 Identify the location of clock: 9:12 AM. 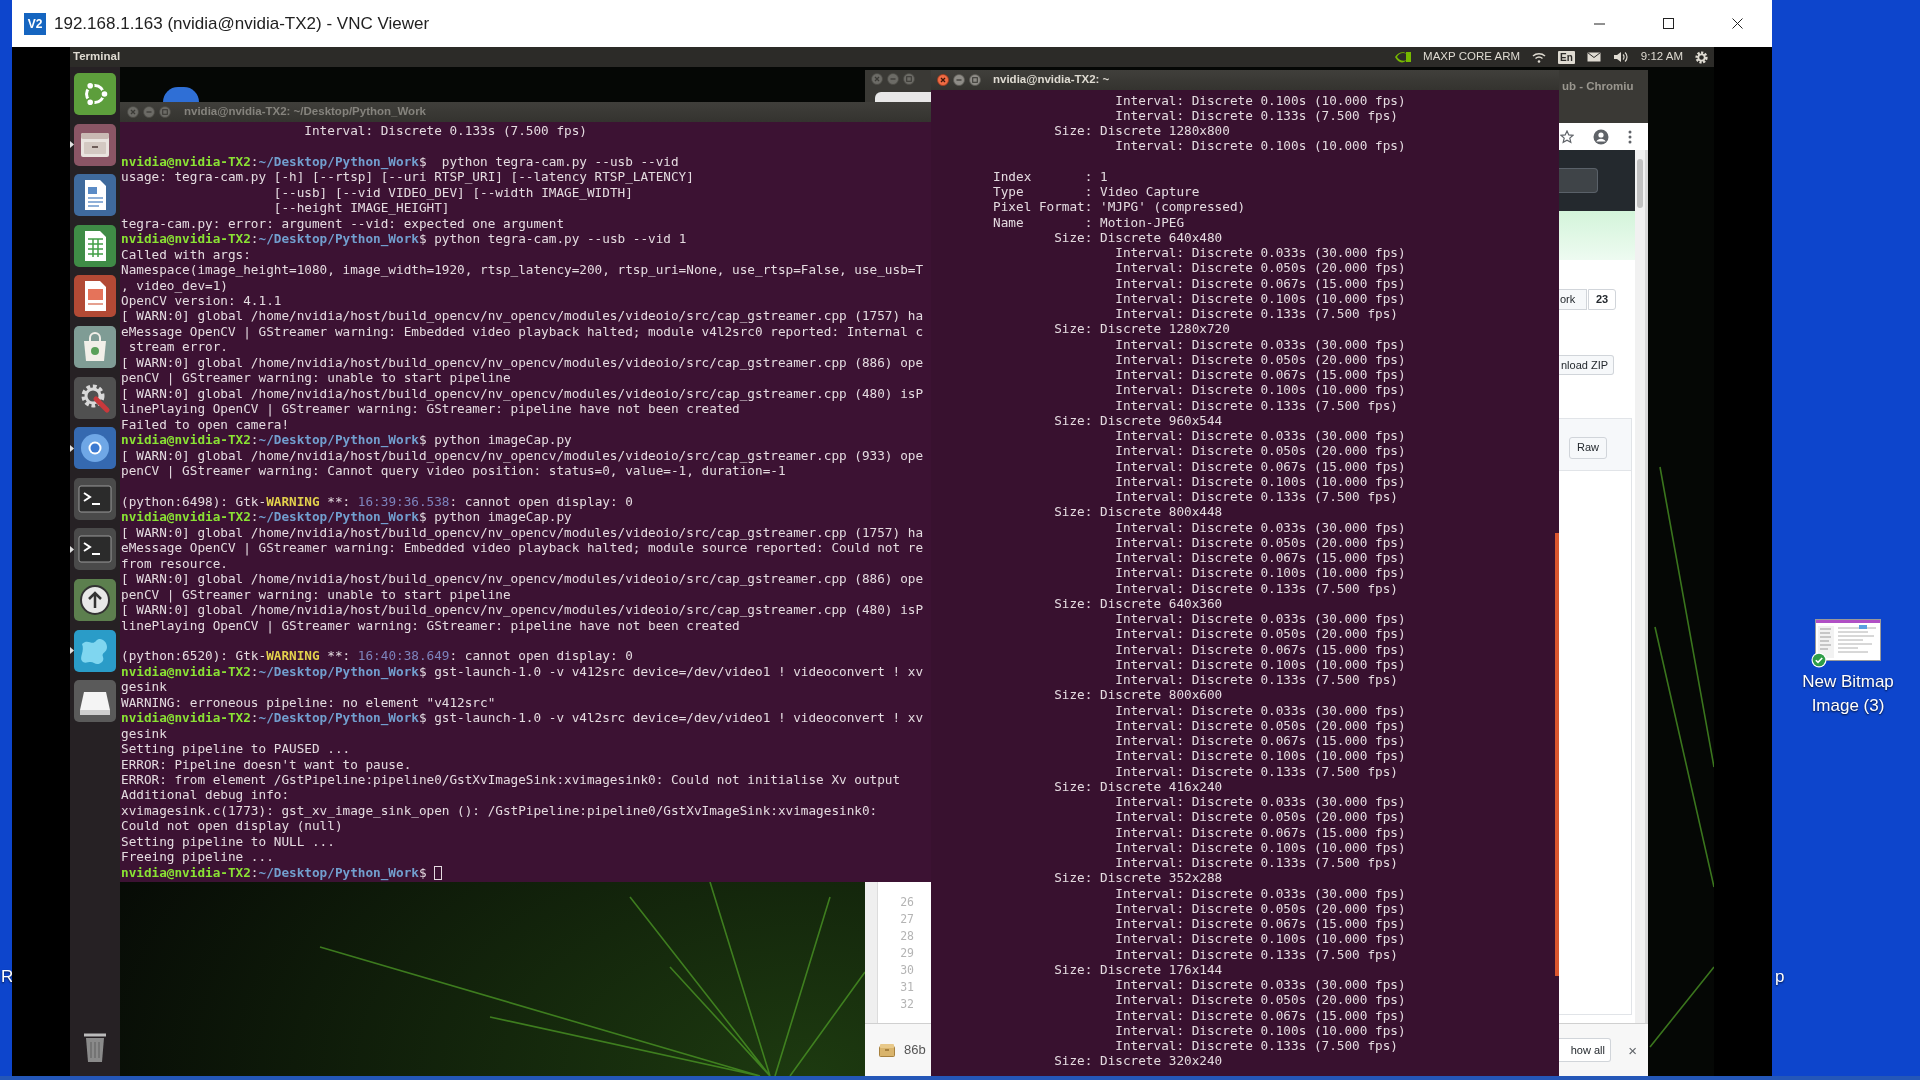
(1661, 57).